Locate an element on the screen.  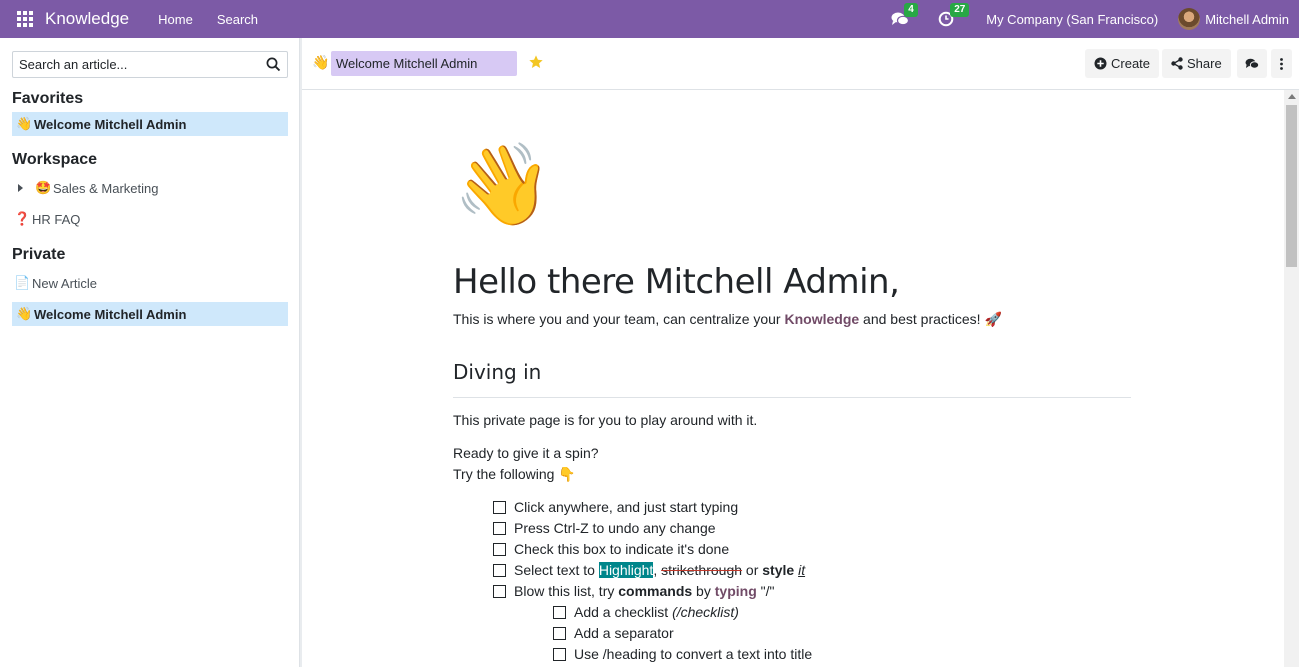
italic-text: (/checklist) is located at coordinates (705, 612).